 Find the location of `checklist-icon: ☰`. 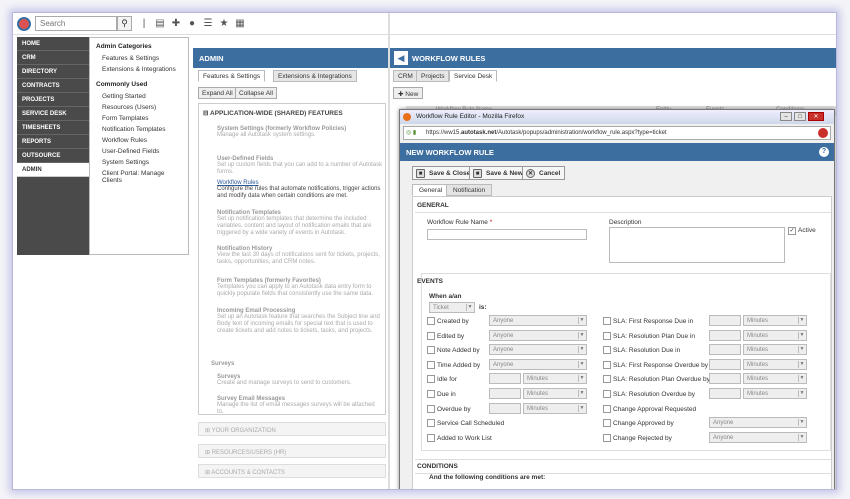

checklist-icon: ☰ is located at coordinates (208, 24).